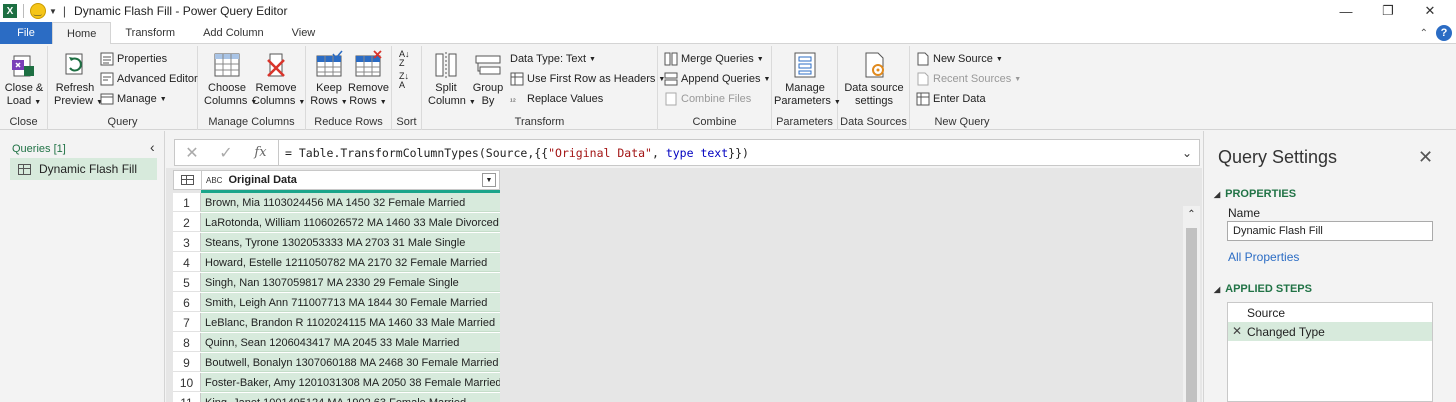 Image resolution: width=1456 pixels, height=402 pixels. I want to click on delete-step-icon: ✕, so click(1237, 331).